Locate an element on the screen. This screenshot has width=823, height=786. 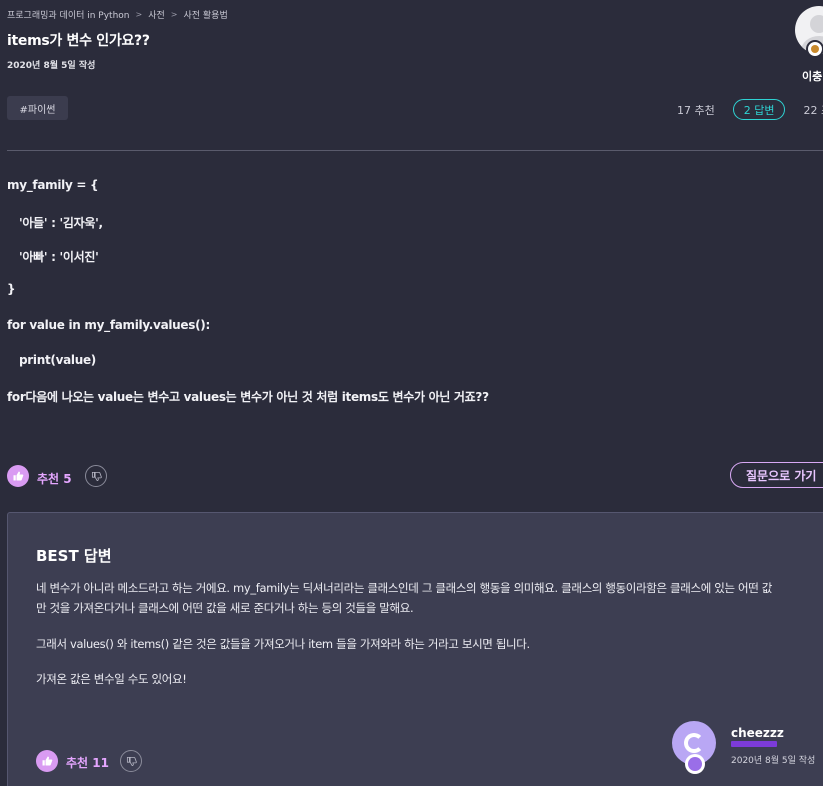
tag-python: #파이썬 is located at coordinates (37, 108).